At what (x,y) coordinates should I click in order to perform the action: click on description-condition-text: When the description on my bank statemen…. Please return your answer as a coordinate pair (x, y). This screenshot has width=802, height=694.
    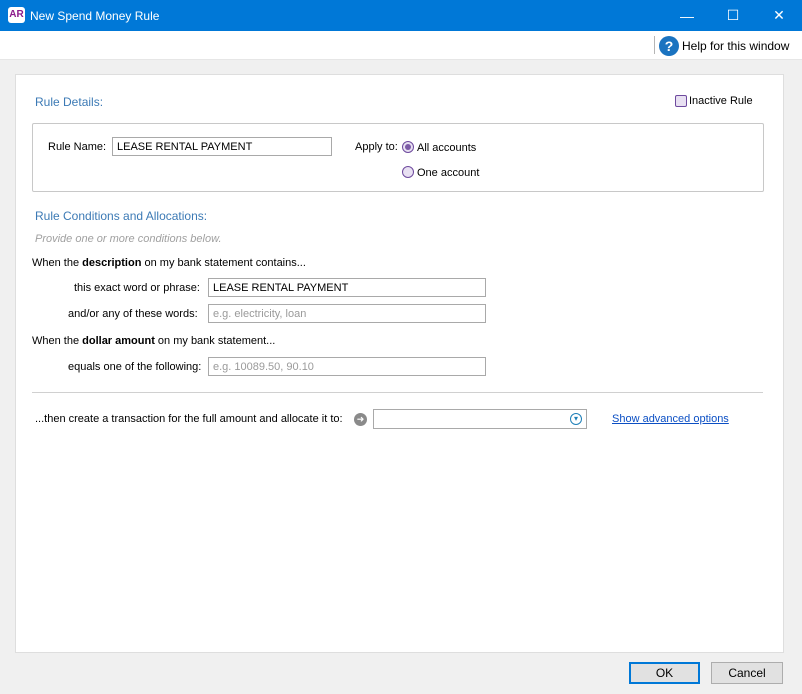
    Looking at the image, I should click on (169, 263).